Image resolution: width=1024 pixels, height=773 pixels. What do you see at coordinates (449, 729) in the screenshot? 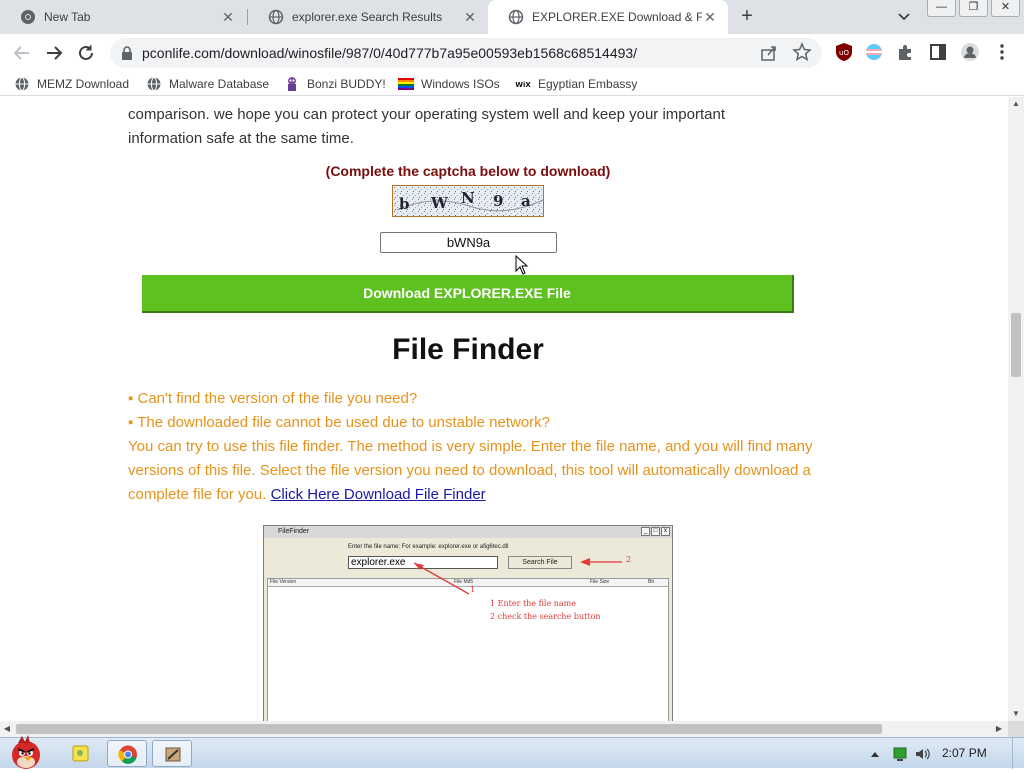
I see `horizontal-scroll-thumb` at bounding box center [449, 729].